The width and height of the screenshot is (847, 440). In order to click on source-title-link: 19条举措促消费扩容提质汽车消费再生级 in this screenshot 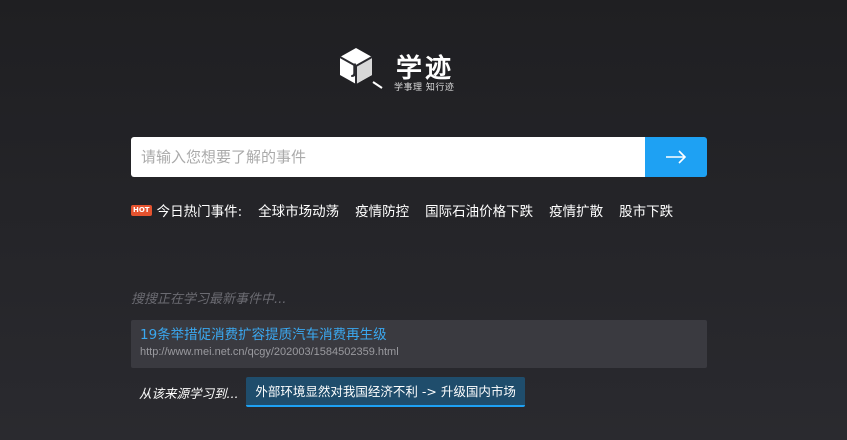, I will do `click(419, 335)`.